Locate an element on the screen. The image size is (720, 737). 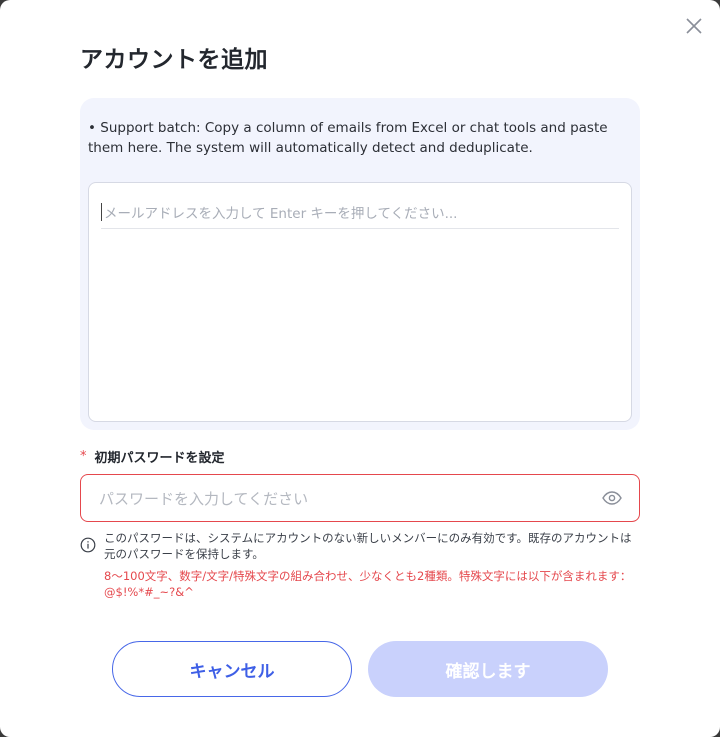
password-input: パスワードを入力してください is located at coordinates (360, 498).